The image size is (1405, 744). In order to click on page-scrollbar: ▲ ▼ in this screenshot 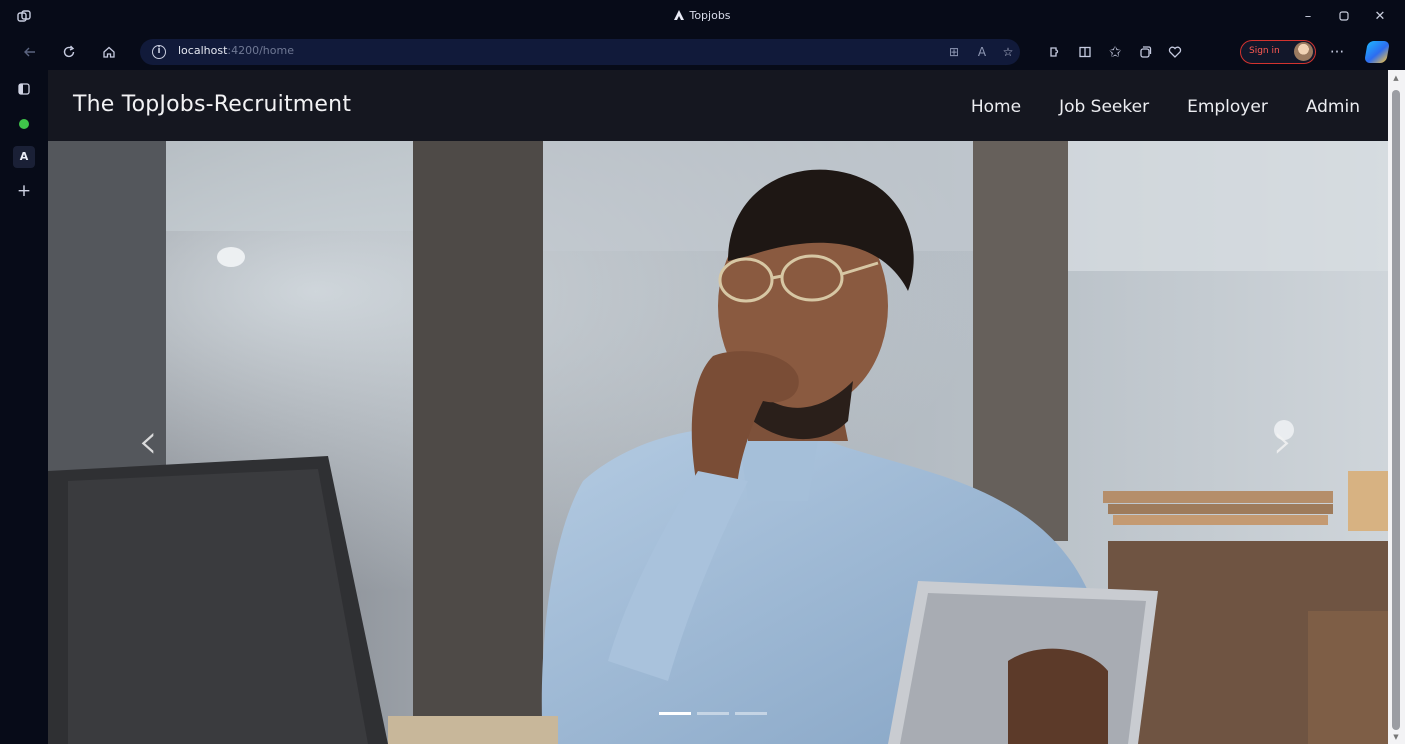, I will do `click(1396, 407)`.